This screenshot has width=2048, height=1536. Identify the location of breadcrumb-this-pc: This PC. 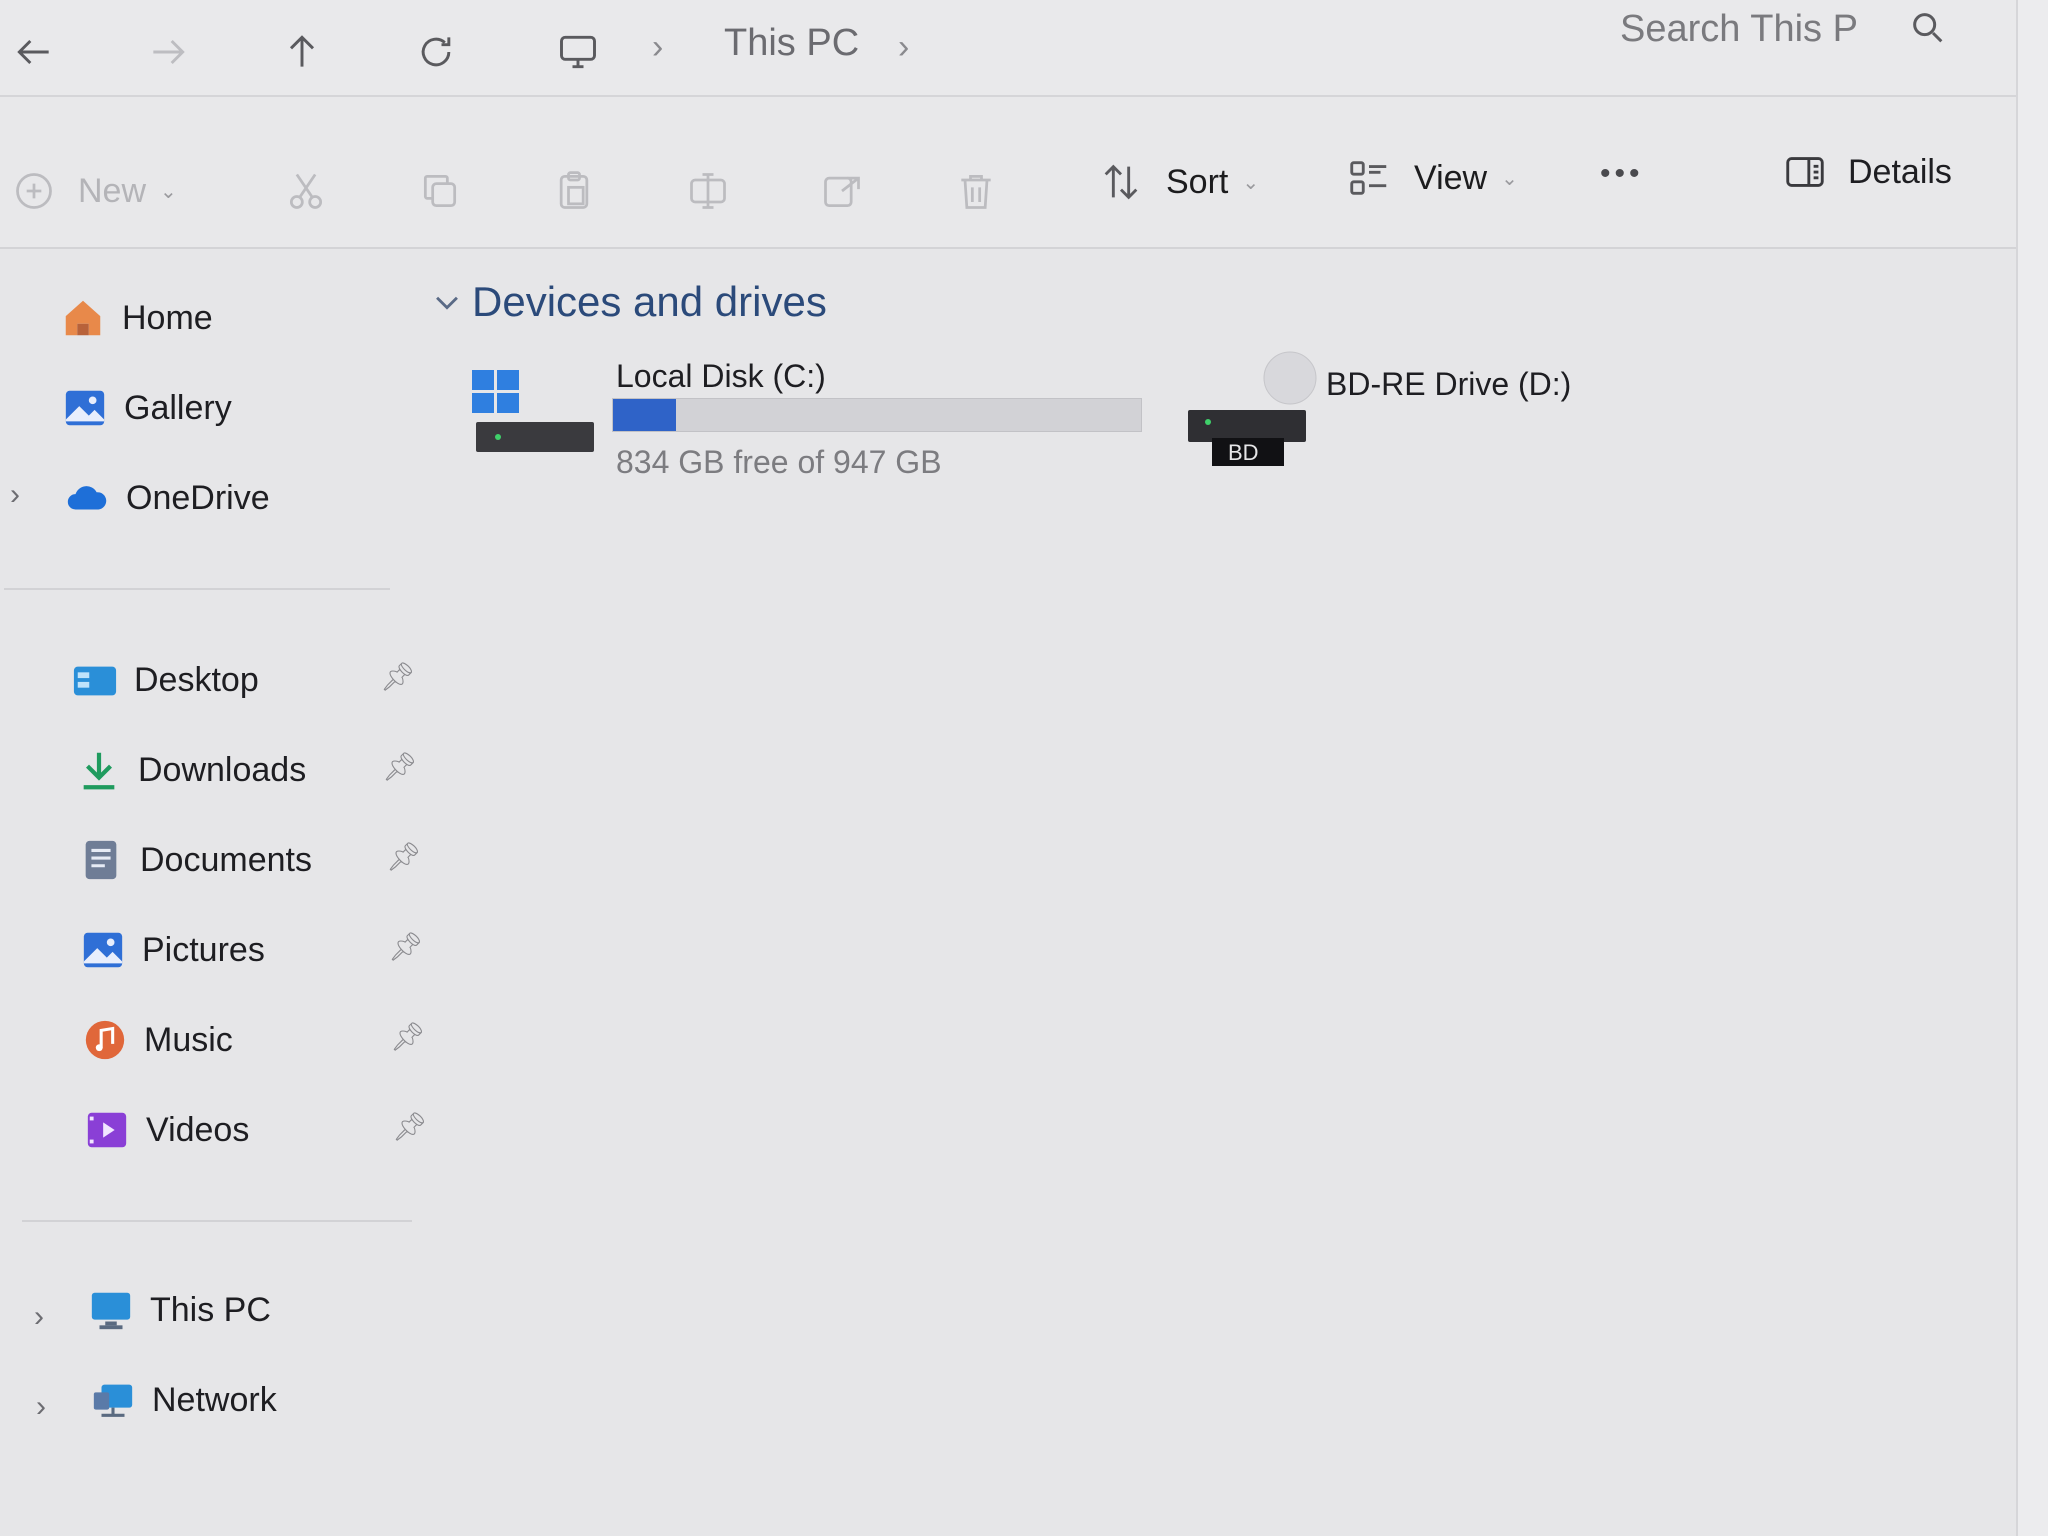
(791, 43).